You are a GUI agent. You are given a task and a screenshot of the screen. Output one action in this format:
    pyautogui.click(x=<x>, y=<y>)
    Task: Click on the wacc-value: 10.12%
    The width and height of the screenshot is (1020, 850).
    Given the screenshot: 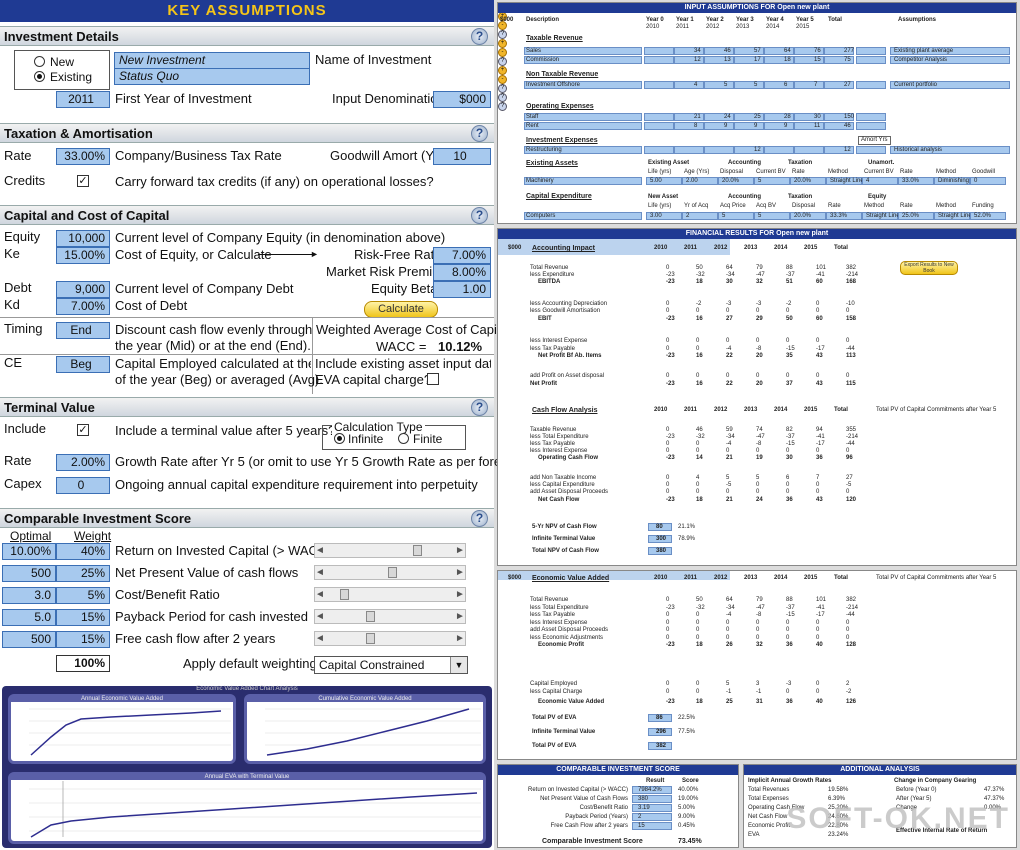 What is the action you would take?
    pyautogui.click(x=460, y=346)
    